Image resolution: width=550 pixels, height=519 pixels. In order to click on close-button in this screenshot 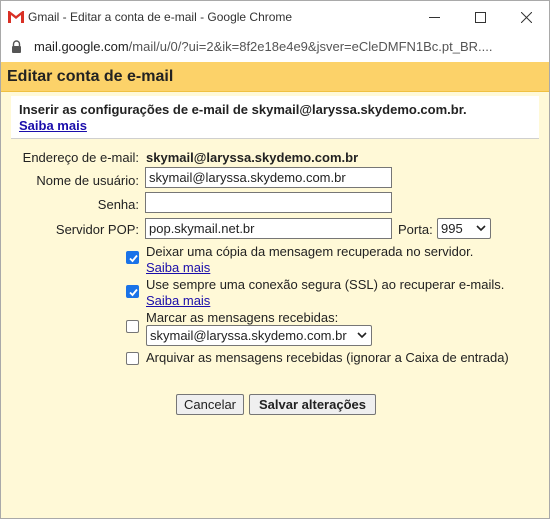, I will do `click(526, 17)`.